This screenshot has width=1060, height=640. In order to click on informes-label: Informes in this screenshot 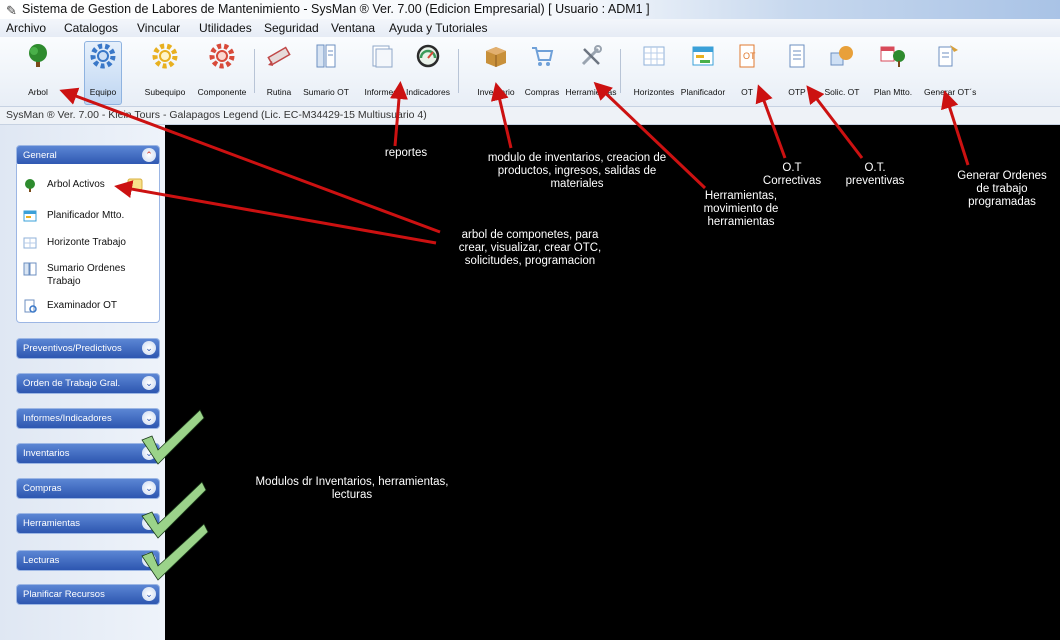, I will do `click(381, 92)`.